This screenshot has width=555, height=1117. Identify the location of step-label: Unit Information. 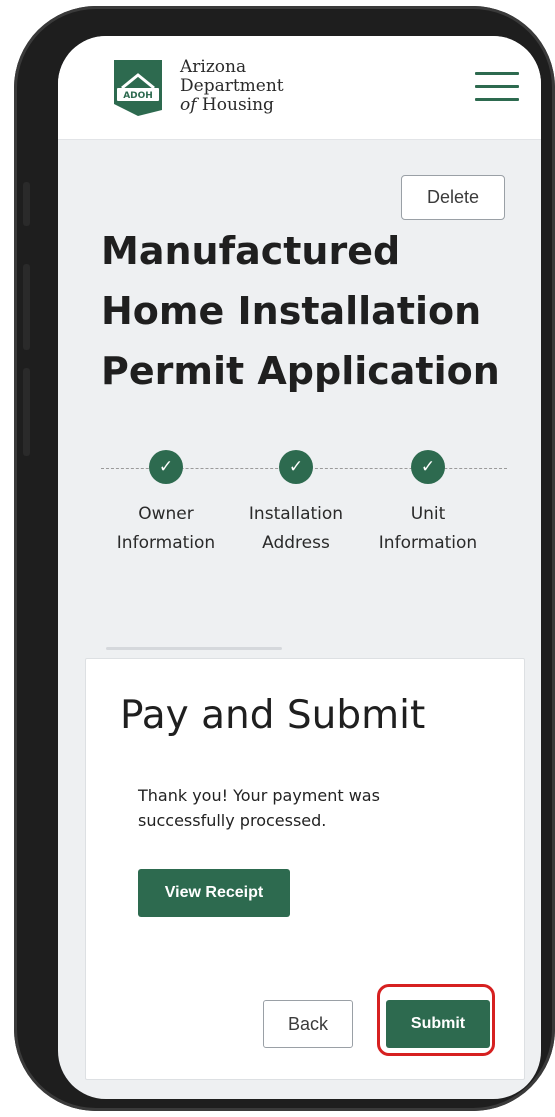
(428, 528).